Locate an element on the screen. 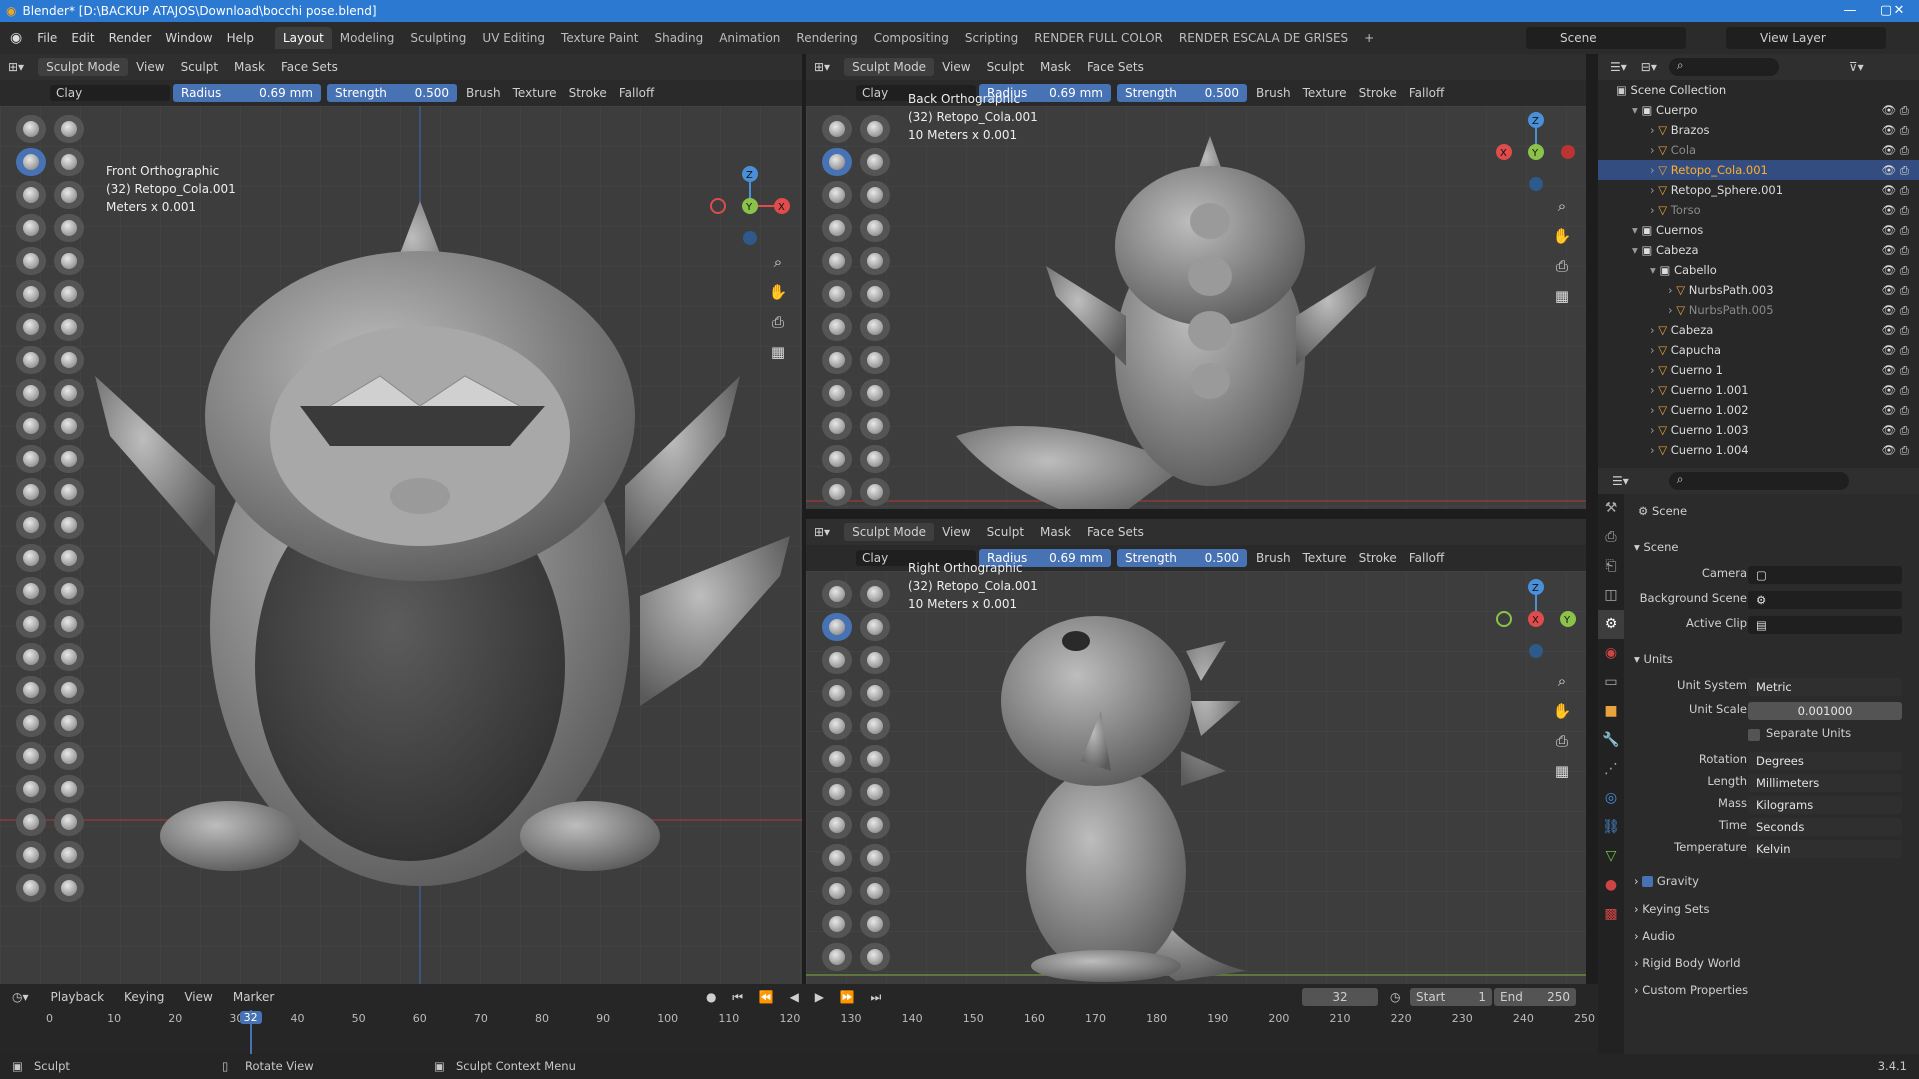 Image resolution: width=1919 pixels, height=1079 pixels. minimize-button: — is located at coordinates (1850, 11).